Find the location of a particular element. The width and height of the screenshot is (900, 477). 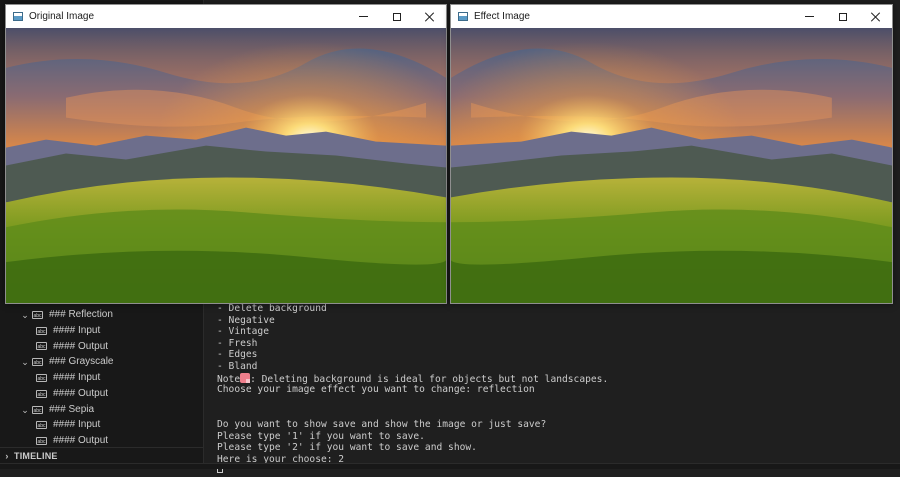

terminal-line: - Edges is located at coordinates (412, 355).